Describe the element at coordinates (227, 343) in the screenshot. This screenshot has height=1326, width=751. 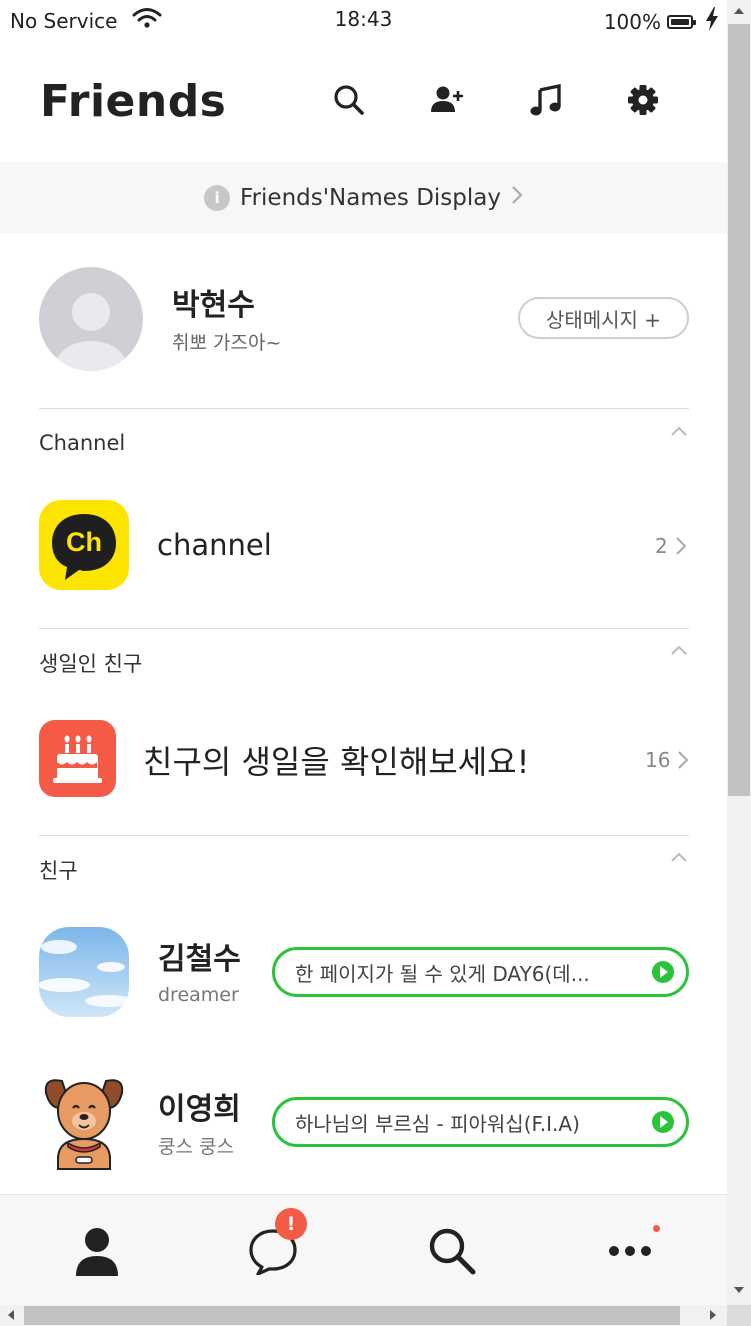
I see `profile-status-message: 취뽀 가즈아~` at that location.